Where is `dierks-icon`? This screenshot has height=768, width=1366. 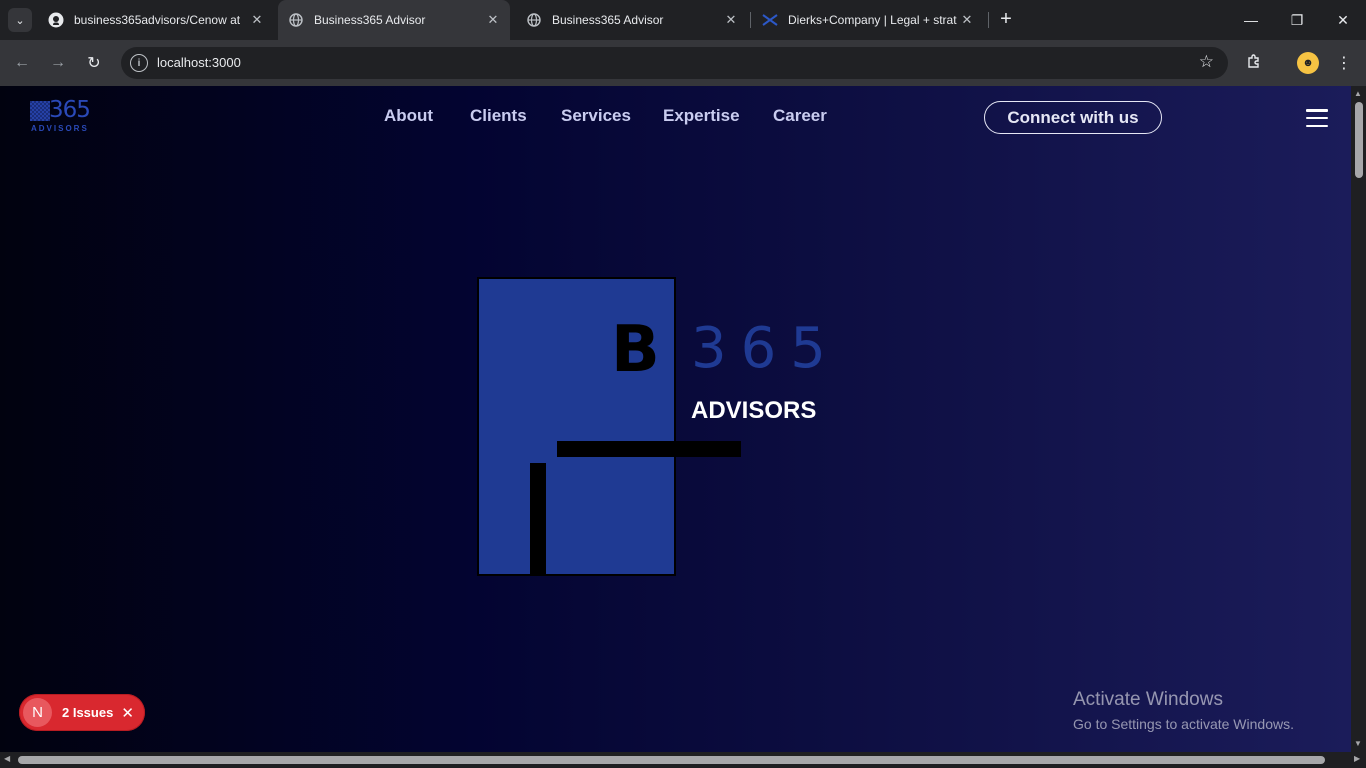 dierks-icon is located at coordinates (770, 20).